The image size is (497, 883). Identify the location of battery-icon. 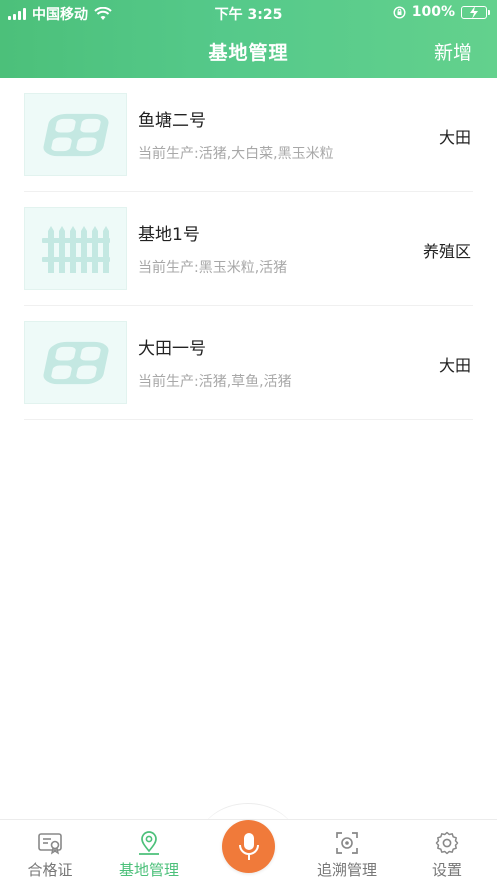
(475, 12).